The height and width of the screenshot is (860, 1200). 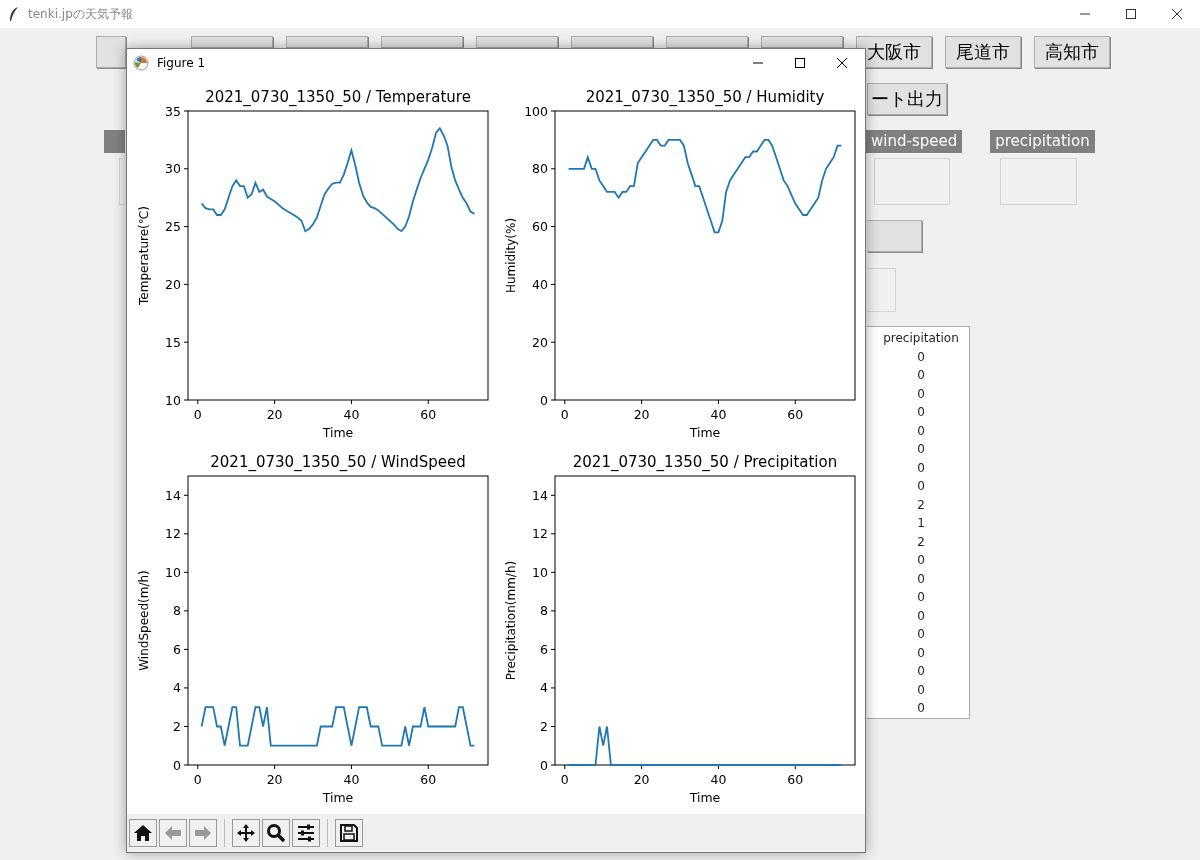 I want to click on move-icon, so click(x=246, y=833).